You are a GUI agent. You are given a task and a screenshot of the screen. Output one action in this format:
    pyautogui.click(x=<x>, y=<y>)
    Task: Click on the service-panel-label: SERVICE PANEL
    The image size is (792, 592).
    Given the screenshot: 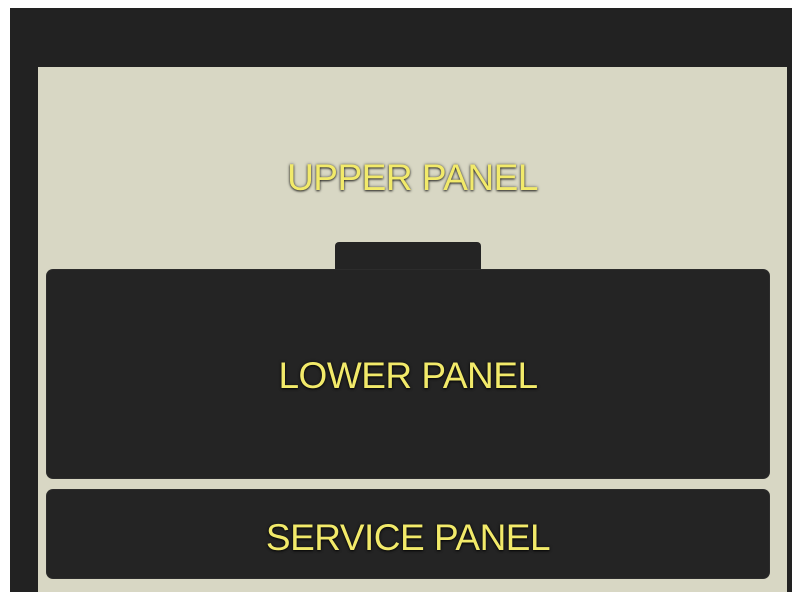 What is the action you would take?
    pyautogui.click(x=408, y=537)
    